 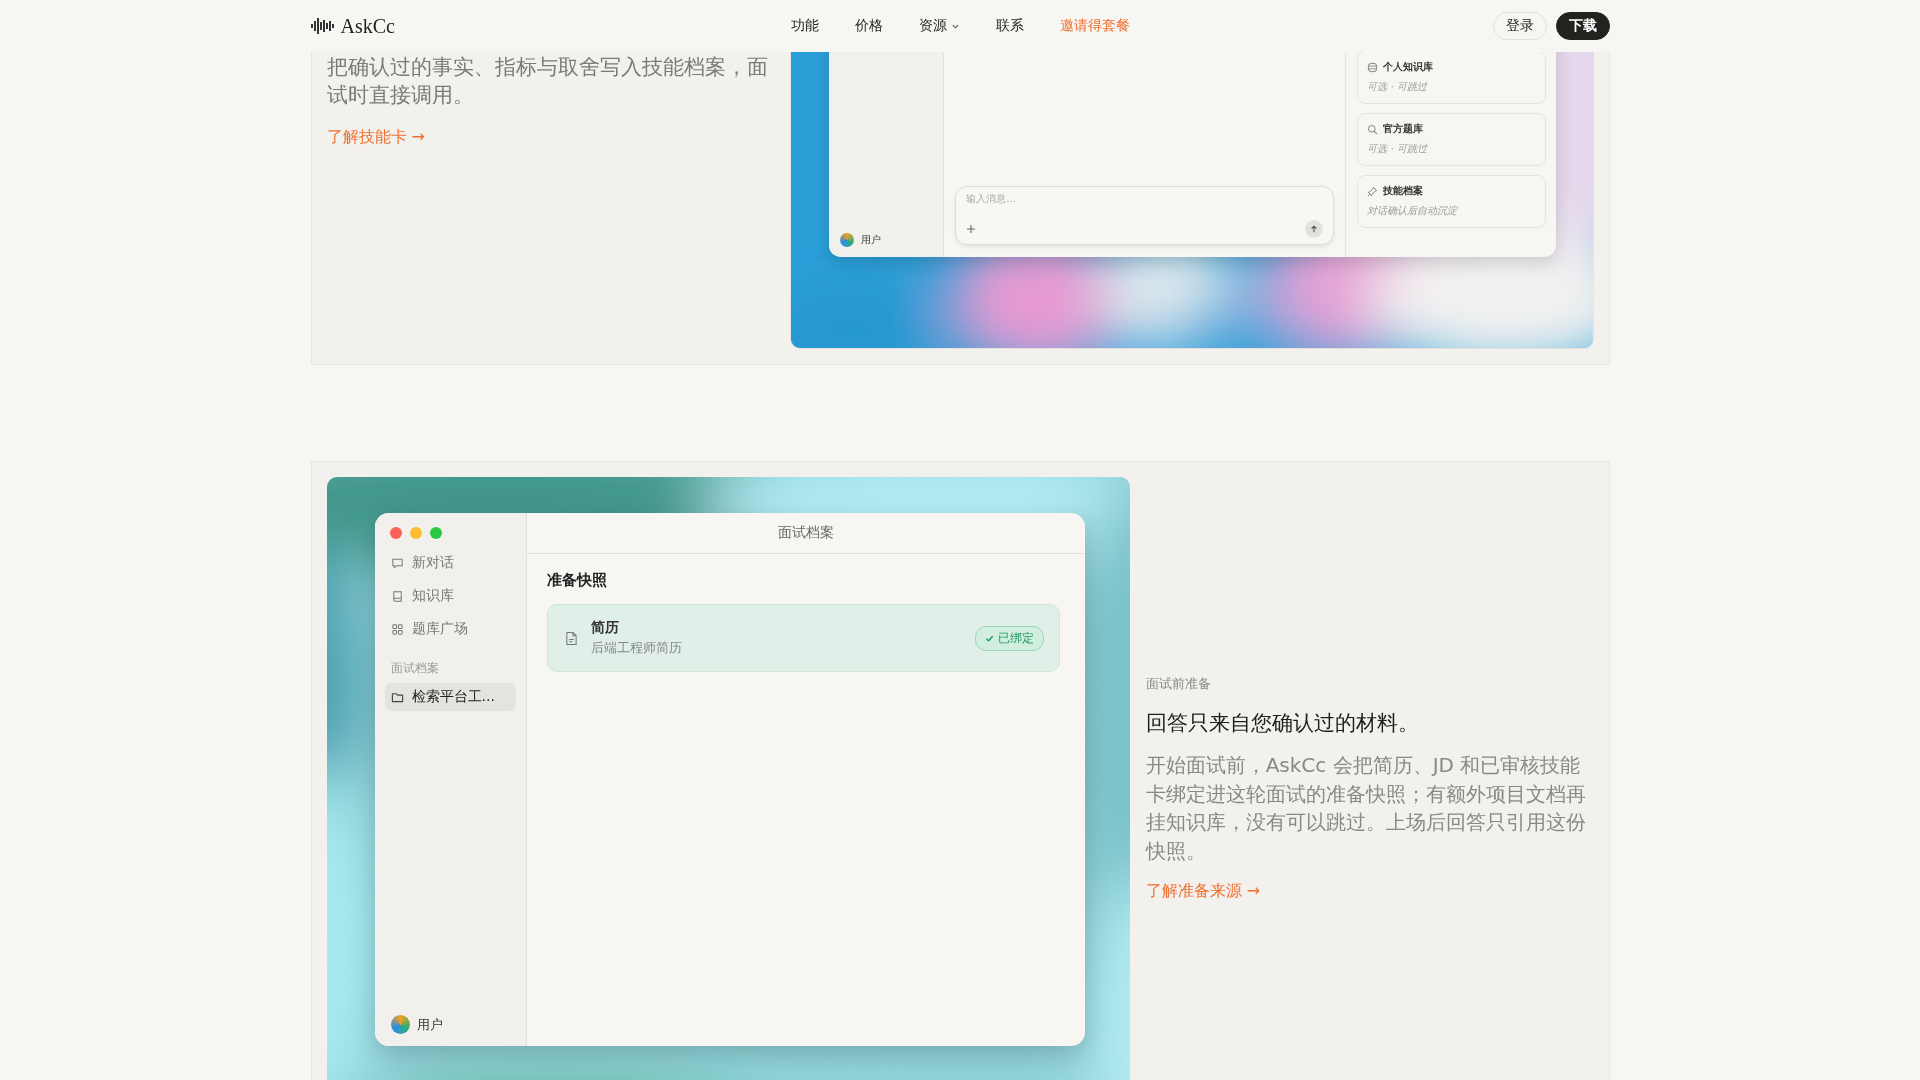 I want to click on nav-link: 价格, so click(x=868, y=26).